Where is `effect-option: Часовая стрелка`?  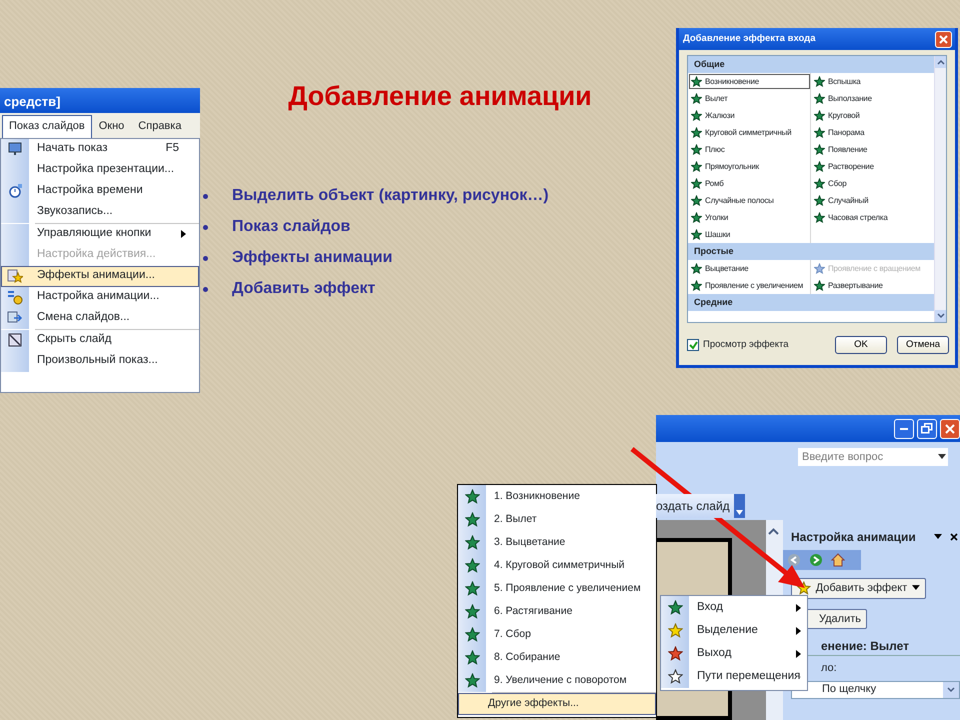
effect-option: Часовая стрелка is located at coordinates (872, 217).